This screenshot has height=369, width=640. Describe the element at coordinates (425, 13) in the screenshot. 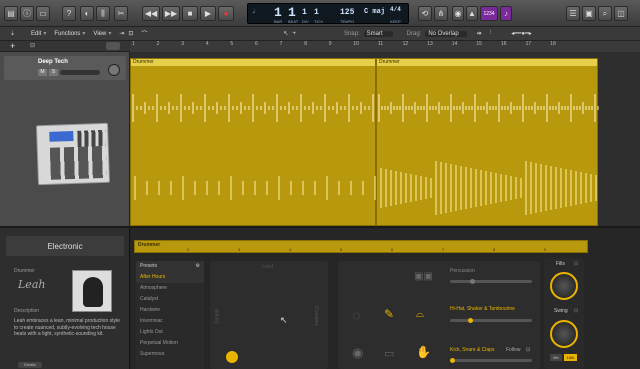

I see `cycle-icon: ⟲` at that location.